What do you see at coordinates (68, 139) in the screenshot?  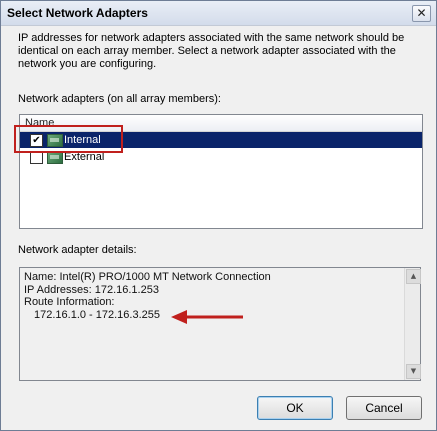 I see `internal-highlight-box` at bounding box center [68, 139].